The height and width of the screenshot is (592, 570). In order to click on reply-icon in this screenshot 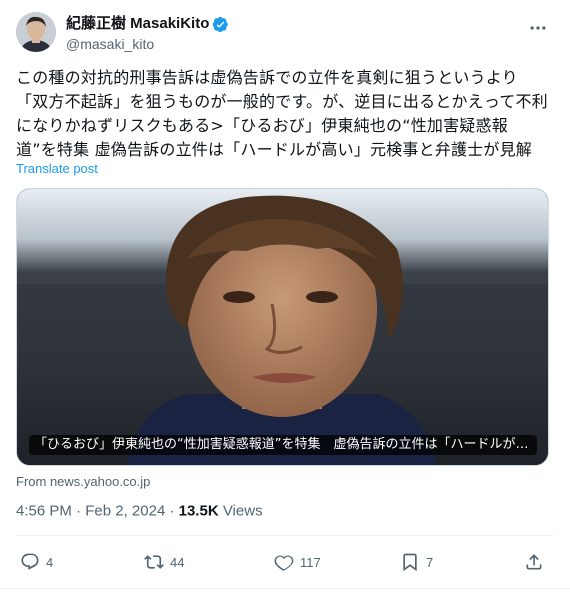, I will do `click(30, 562)`.